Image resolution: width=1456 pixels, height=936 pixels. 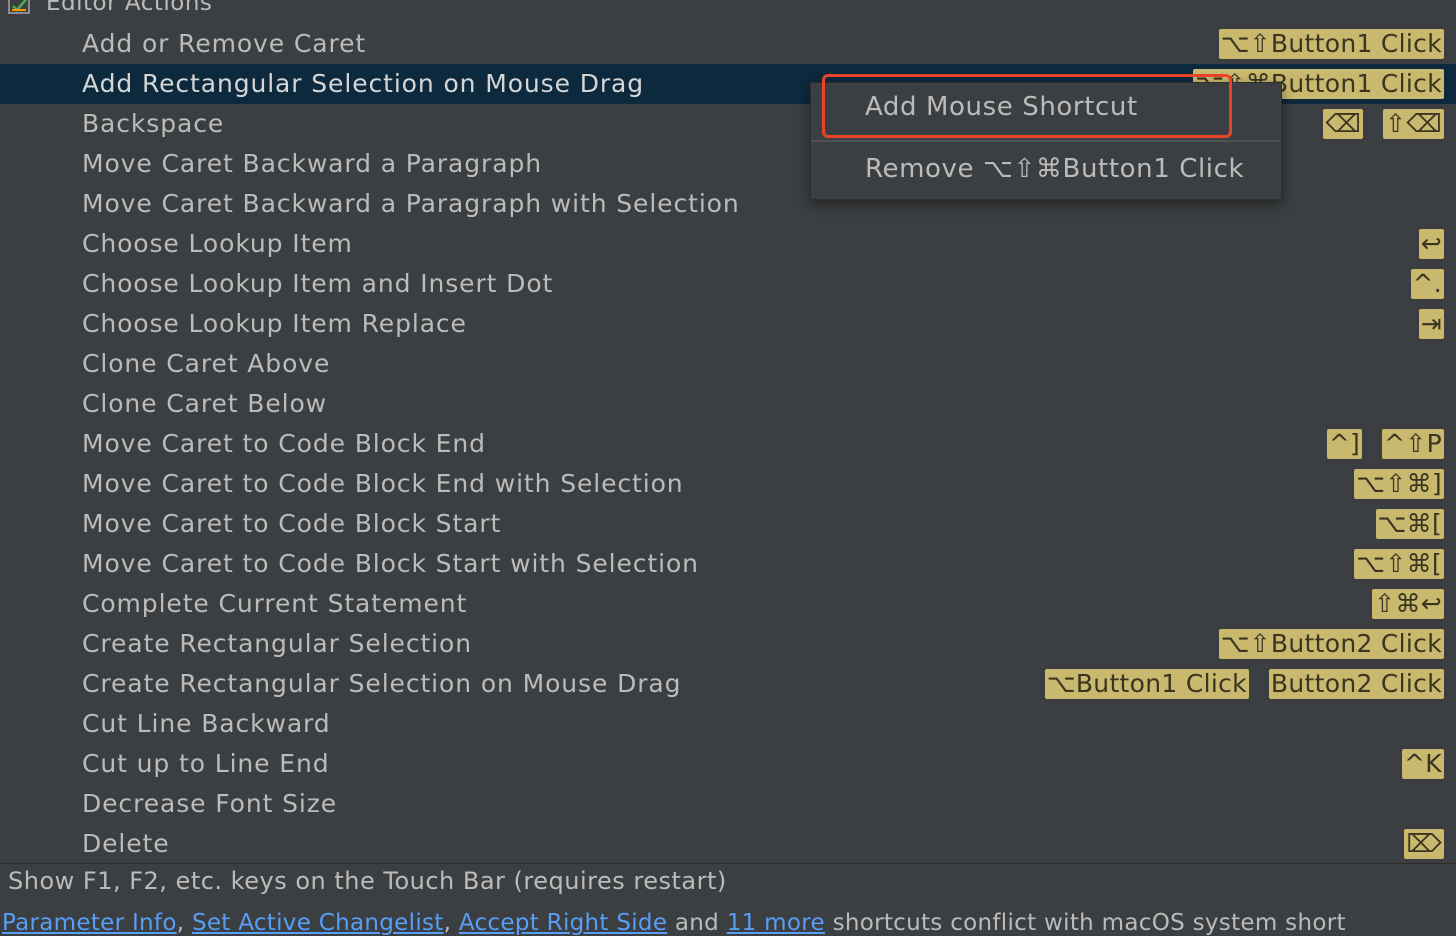 I want to click on shortcut-list: ⌥Button1 Click Button2 Click, so click(x=1244, y=684).